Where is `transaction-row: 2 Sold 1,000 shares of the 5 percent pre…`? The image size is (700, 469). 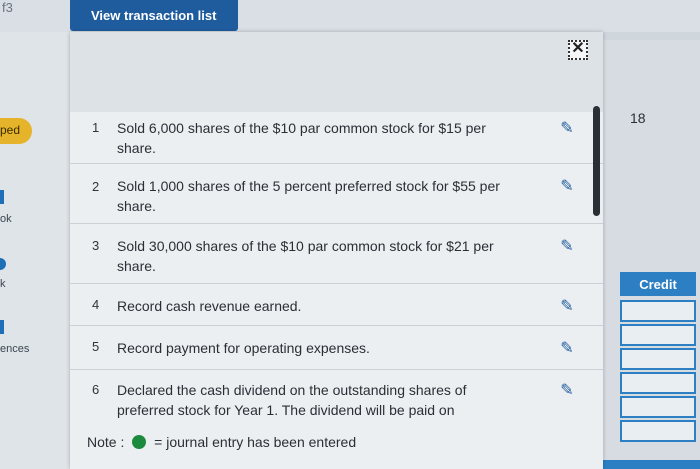
transaction-row: 2 Sold 1,000 shares of the 5 percent pre… is located at coordinates (336, 194).